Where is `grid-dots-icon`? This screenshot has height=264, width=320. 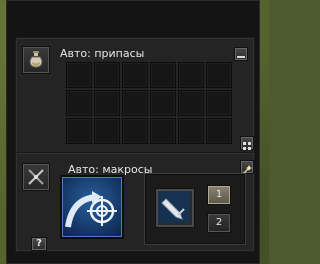
grid-dots-icon is located at coordinates (247, 146).